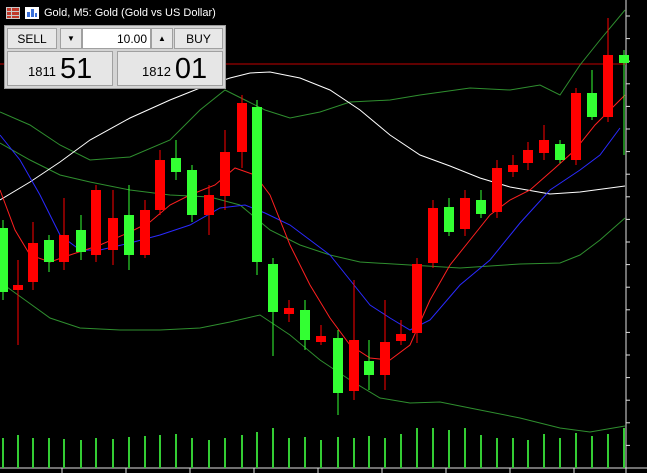 The width and height of the screenshot is (647, 473). What do you see at coordinates (116, 38) in the screenshot?
I see `lot-size-input` at bounding box center [116, 38].